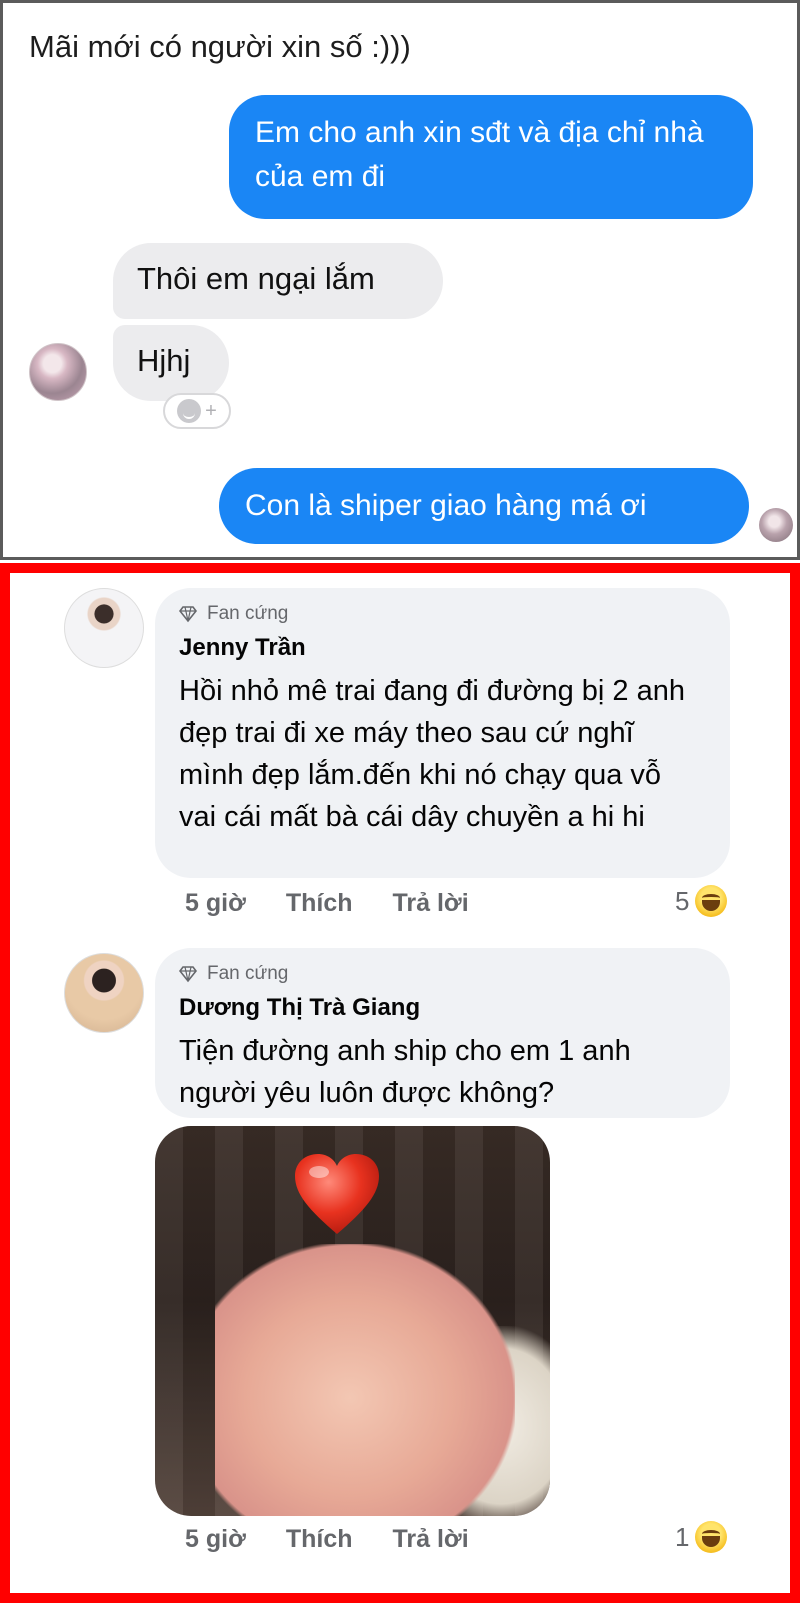 The image size is (800, 1603). I want to click on baby-fist, so click(365, 1380).